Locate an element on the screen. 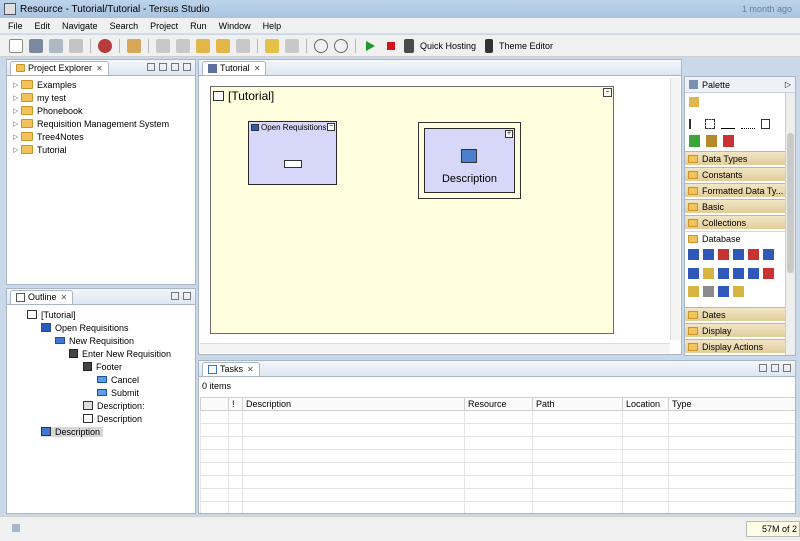  palette-scroll-thumb is located at coordinates (790, 203).